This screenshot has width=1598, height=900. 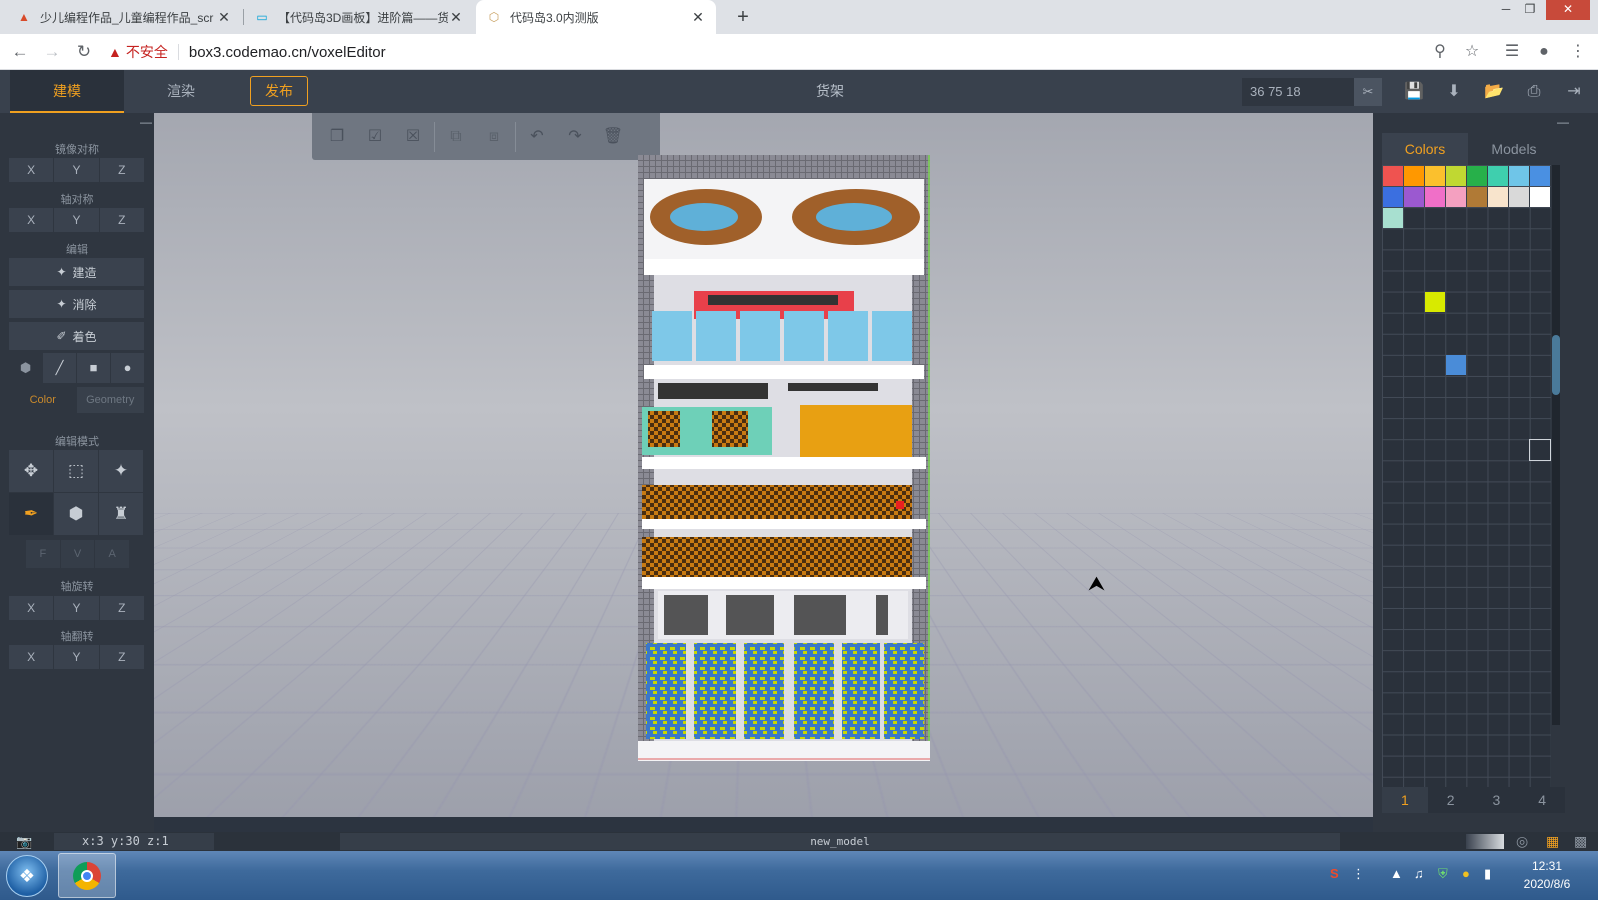 I want to click on flip-x-button: X, so click(x=31, y=657).